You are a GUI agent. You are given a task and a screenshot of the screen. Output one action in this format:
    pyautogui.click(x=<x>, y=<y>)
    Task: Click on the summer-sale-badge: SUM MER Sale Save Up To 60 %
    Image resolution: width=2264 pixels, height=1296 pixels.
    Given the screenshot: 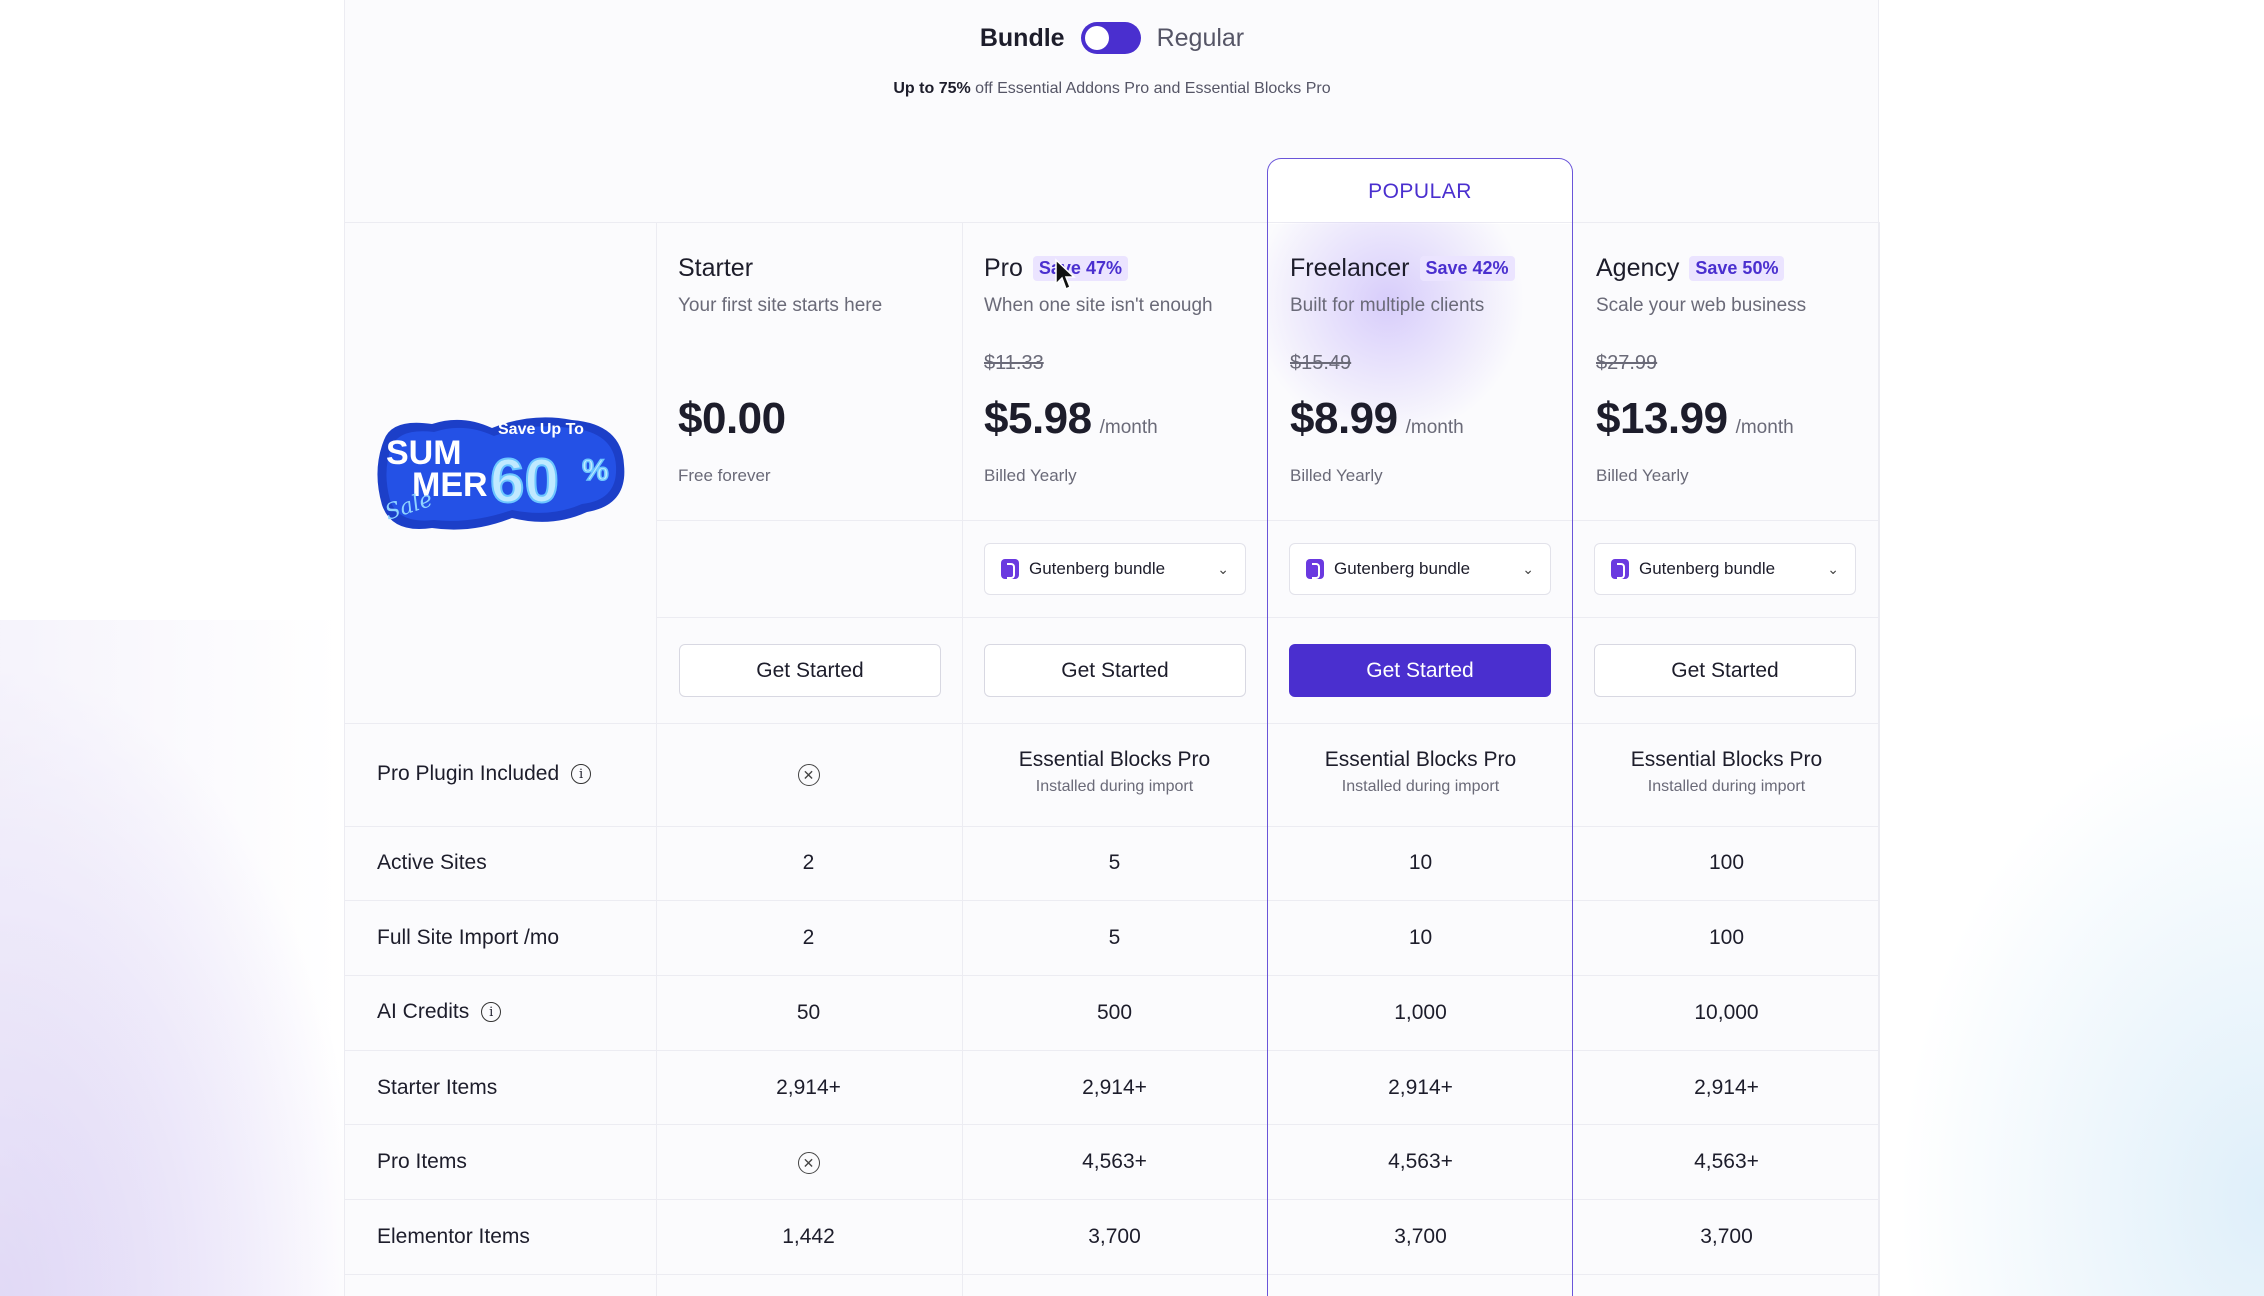 What is the action you would take?
    pyautogui.click(x=501, y=473)
    